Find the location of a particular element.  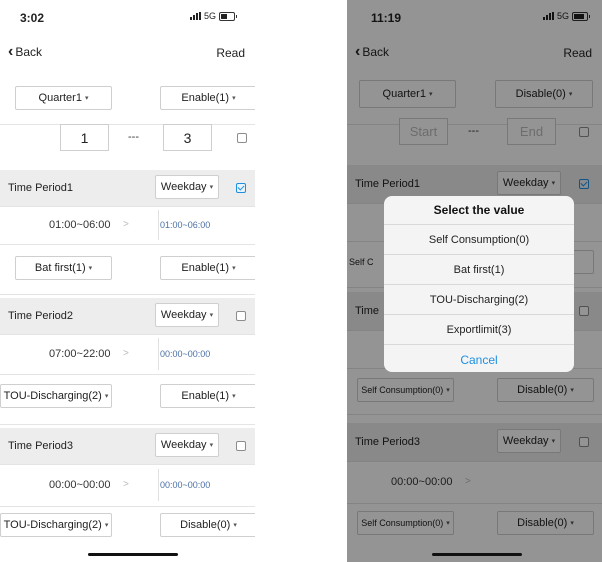

enable-dropdown: Disable(0) ▾ is located at coordinates (207, 525).